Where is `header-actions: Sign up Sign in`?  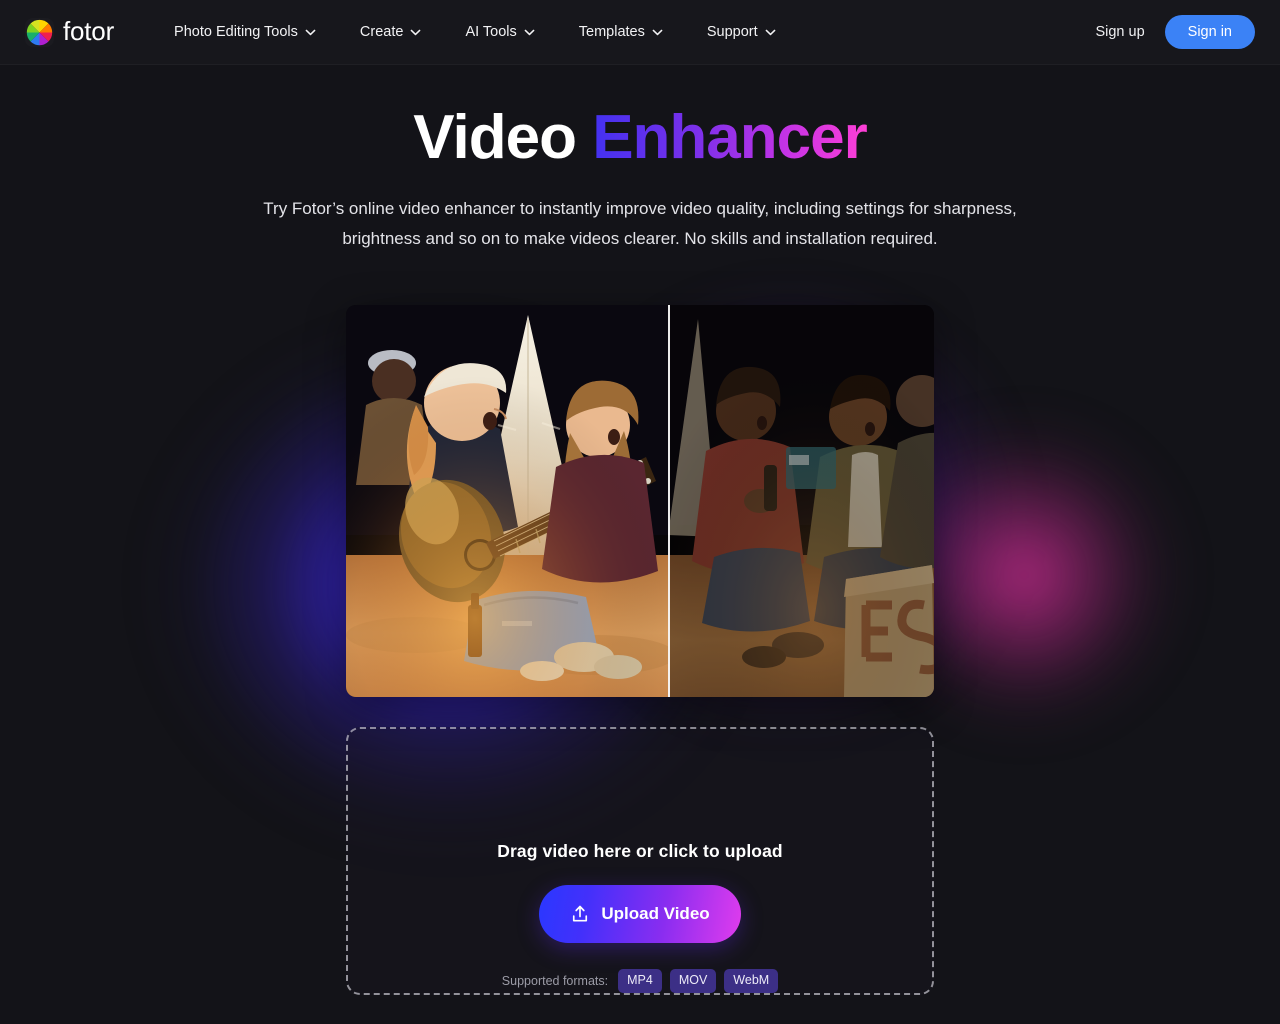
header-actions: Sign up Sign in is located at coordinates (1173, 32).